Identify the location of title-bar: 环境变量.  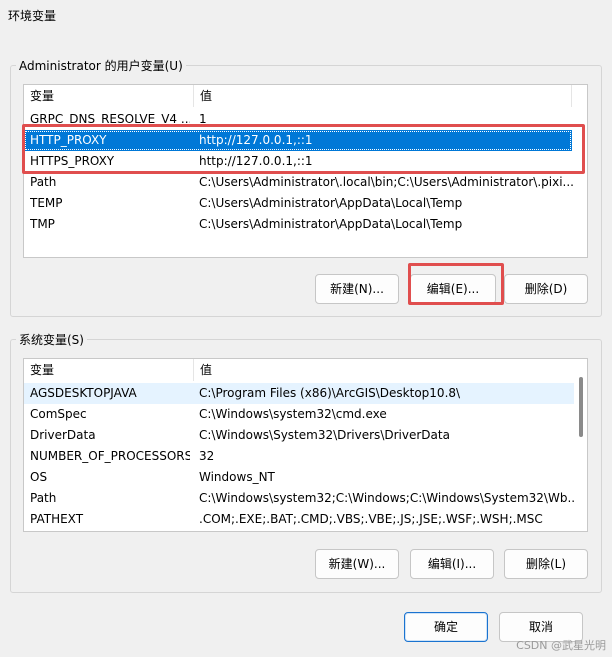
(306, 15).